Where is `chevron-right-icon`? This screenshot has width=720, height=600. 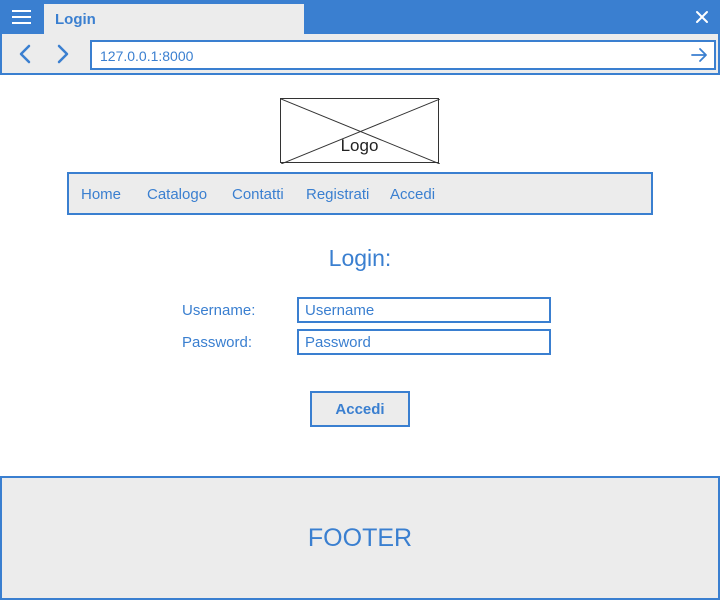
chevron-right-icon is located at coordinates (62, 54).